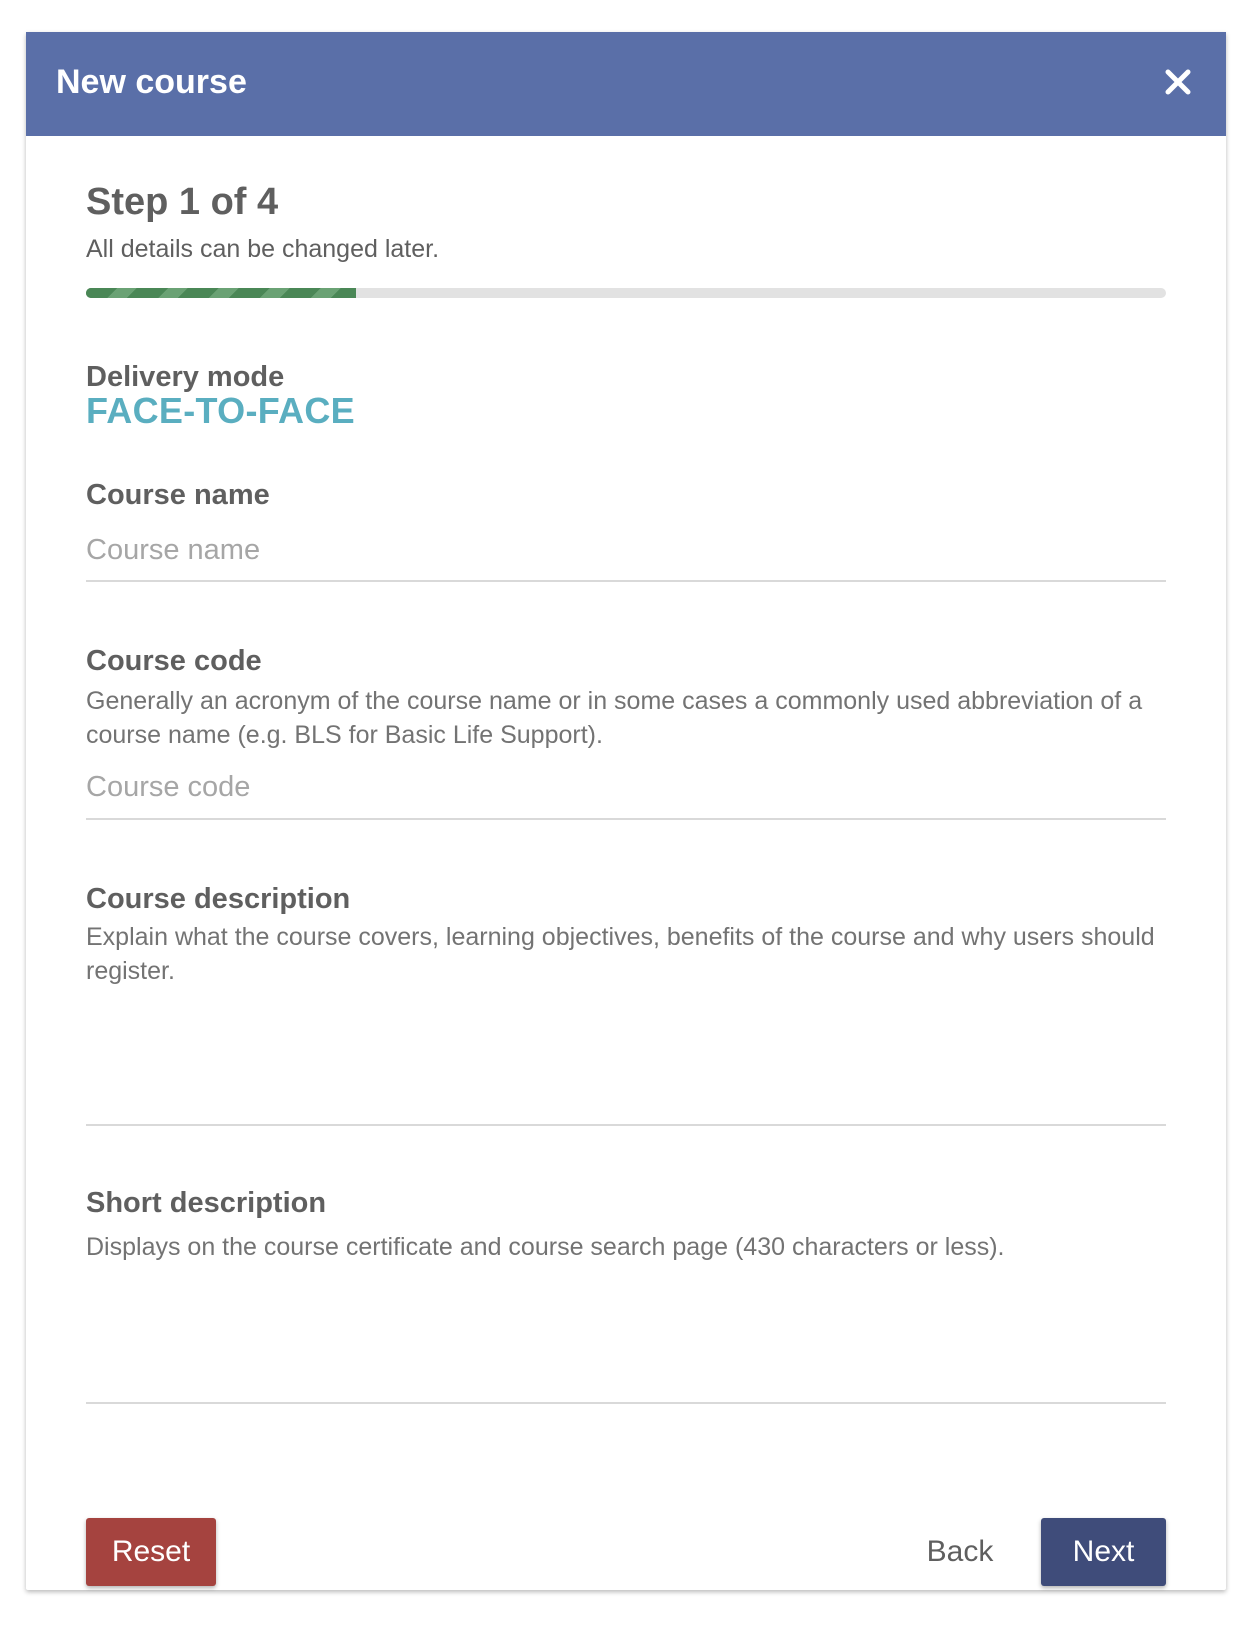  What do you see at coordinates (178, 495) in the screenshot?
I see `course-name-label: Course name` at bounding box center [178, 495].